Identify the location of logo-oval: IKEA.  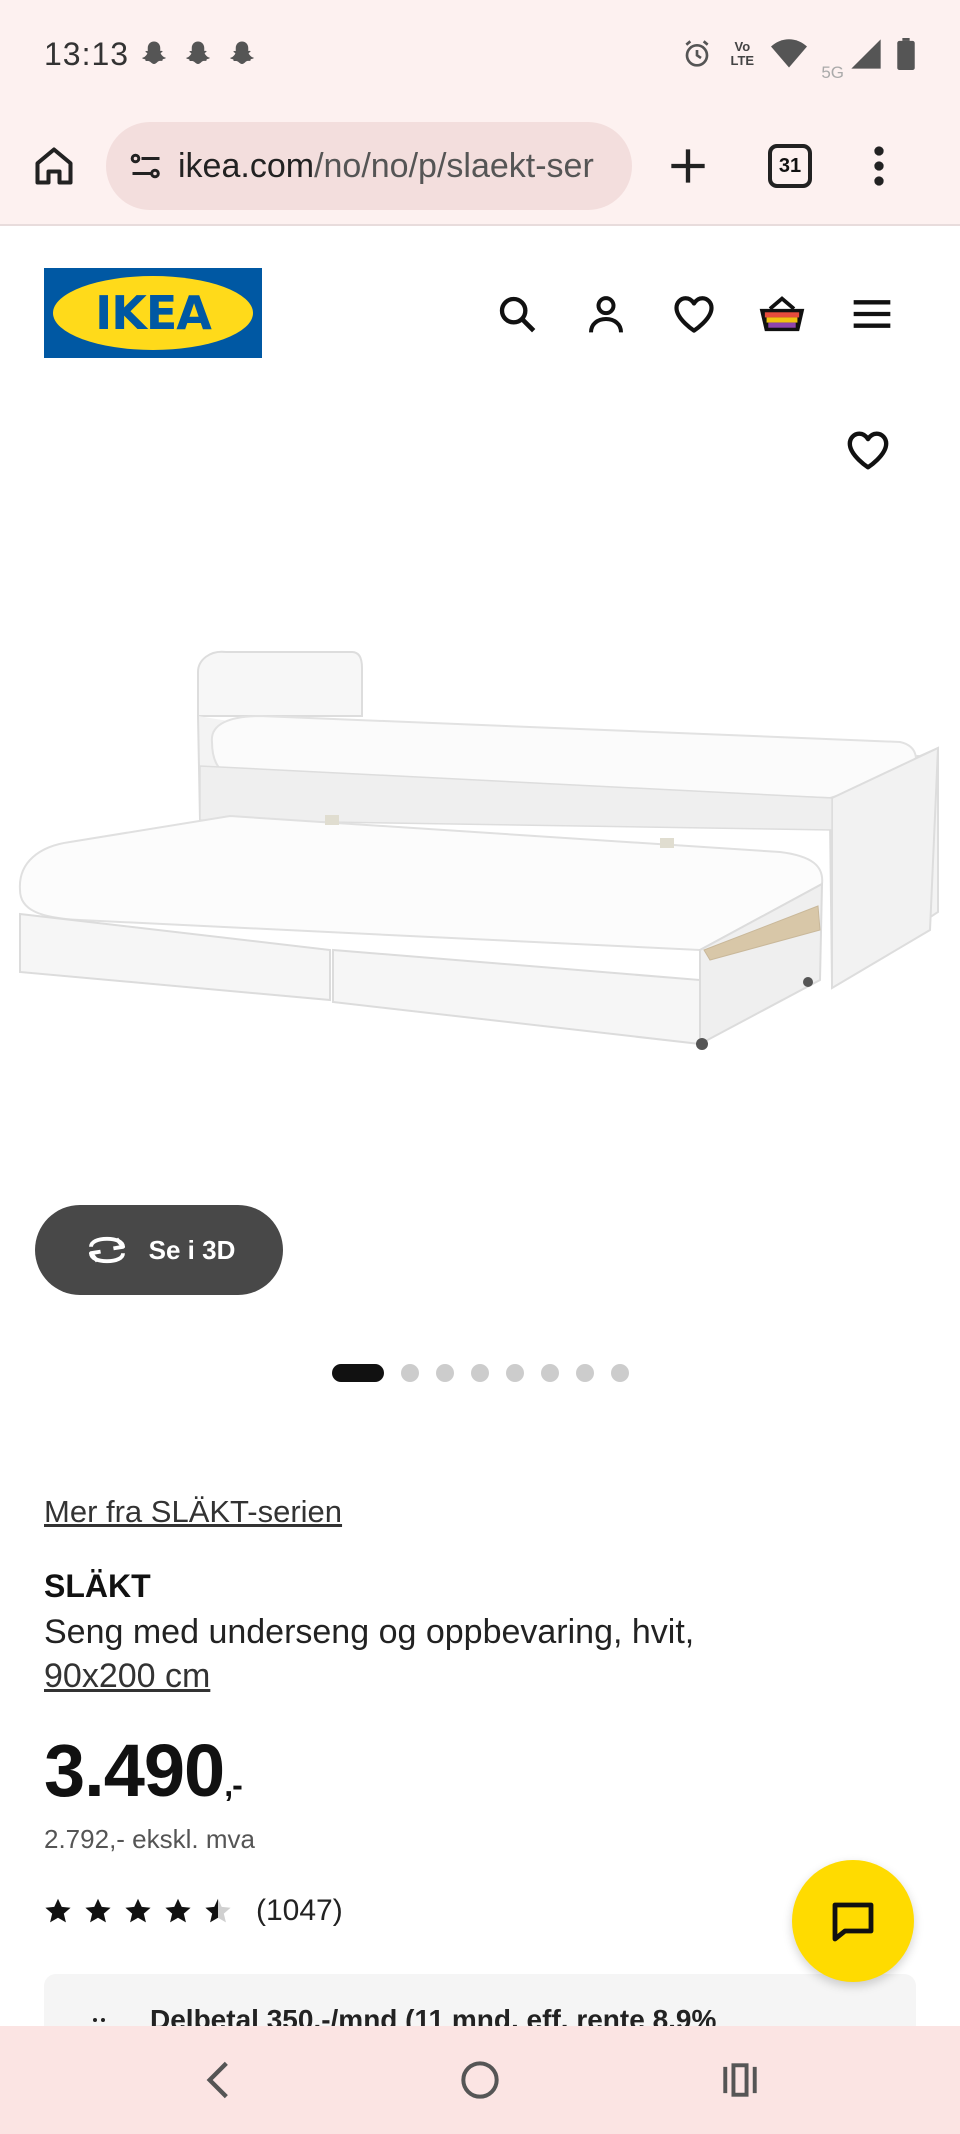
(153, 313).